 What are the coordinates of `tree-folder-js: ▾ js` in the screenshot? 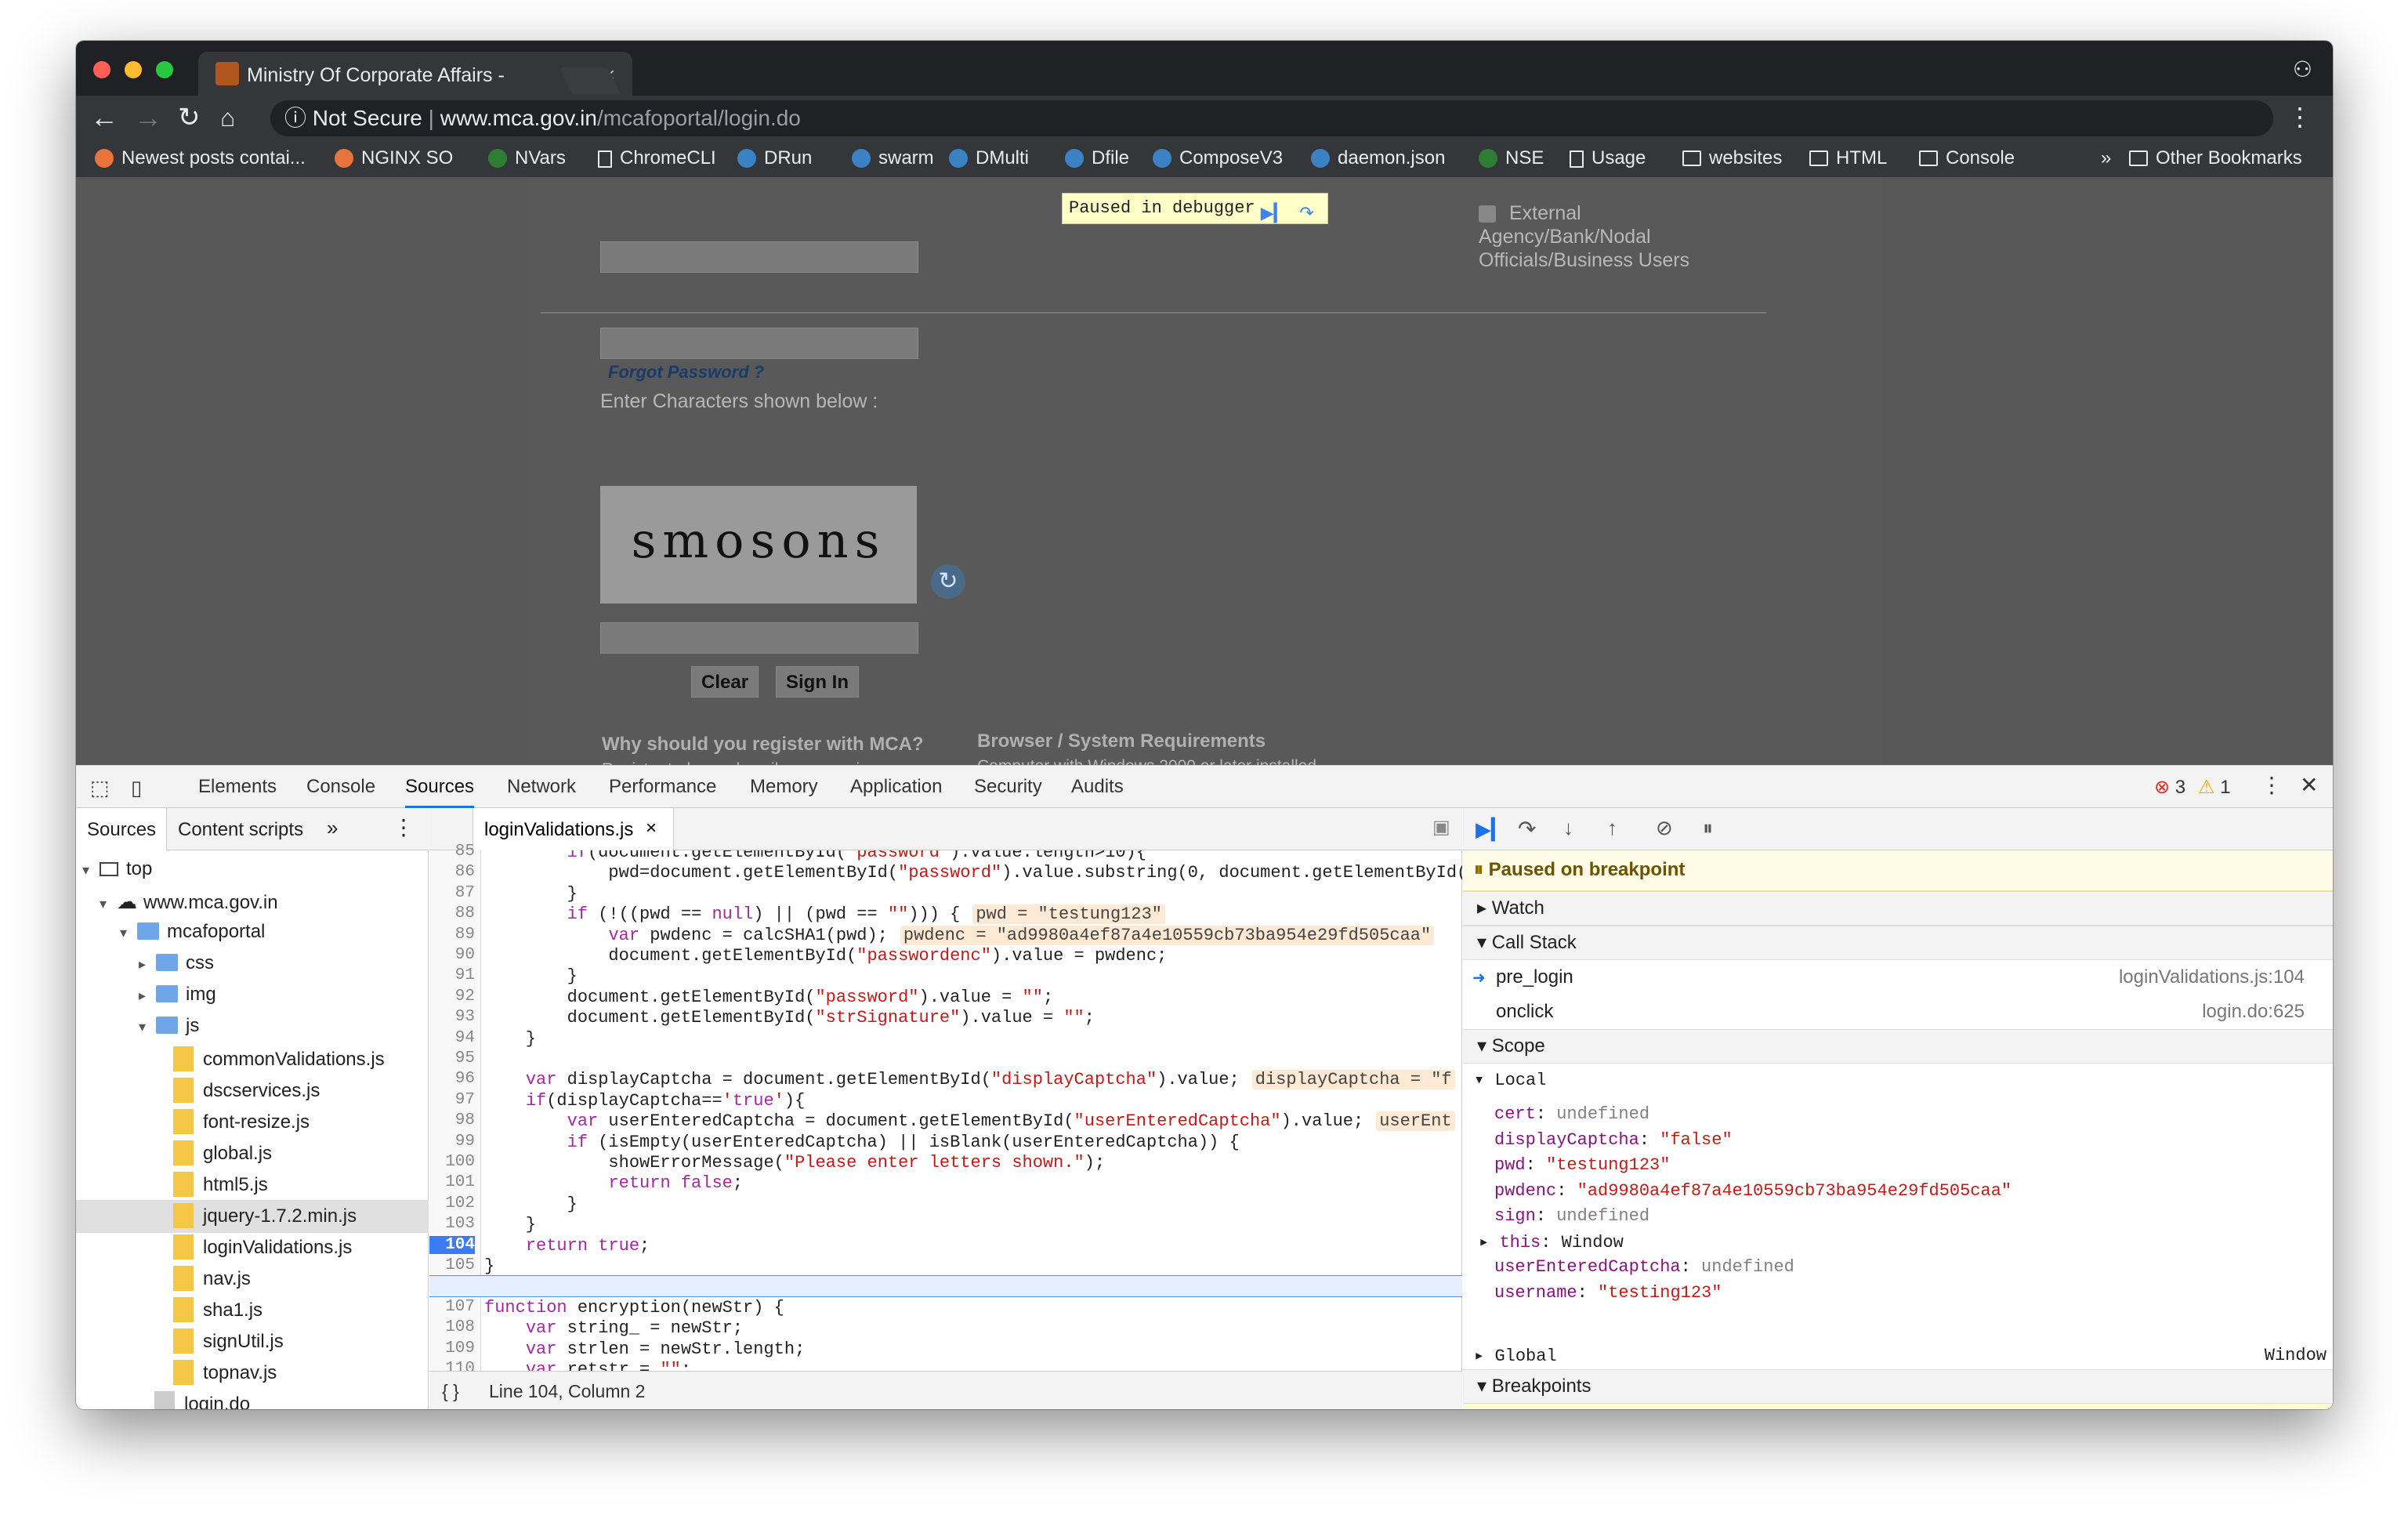 It's located at (169, 1026).